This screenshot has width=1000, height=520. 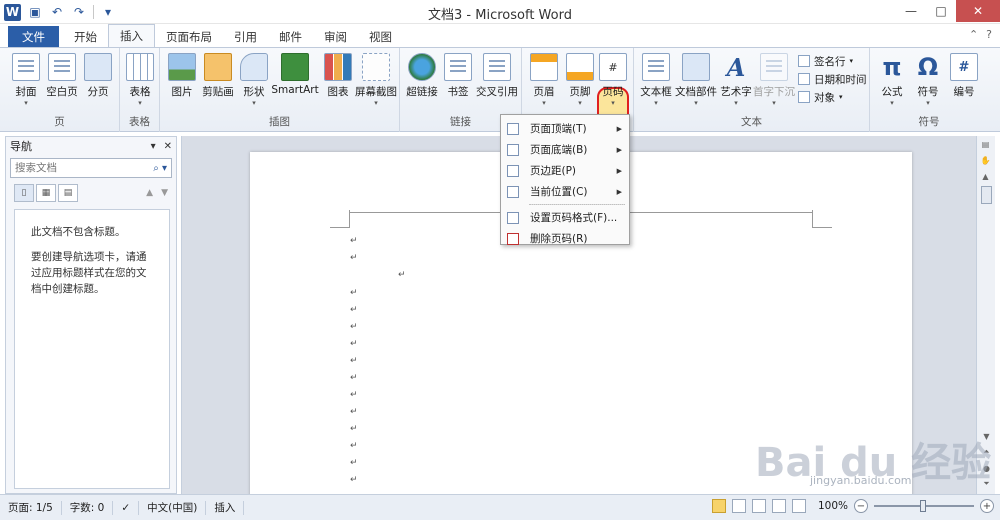 I want to click on redo-icon: ↷, so click(x=79, y=12).